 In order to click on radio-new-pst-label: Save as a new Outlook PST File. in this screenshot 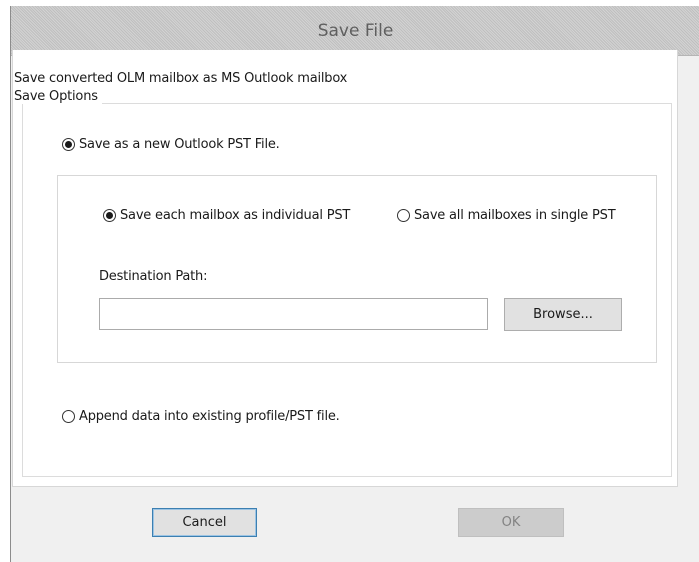, I will do `click(179, 144)`.